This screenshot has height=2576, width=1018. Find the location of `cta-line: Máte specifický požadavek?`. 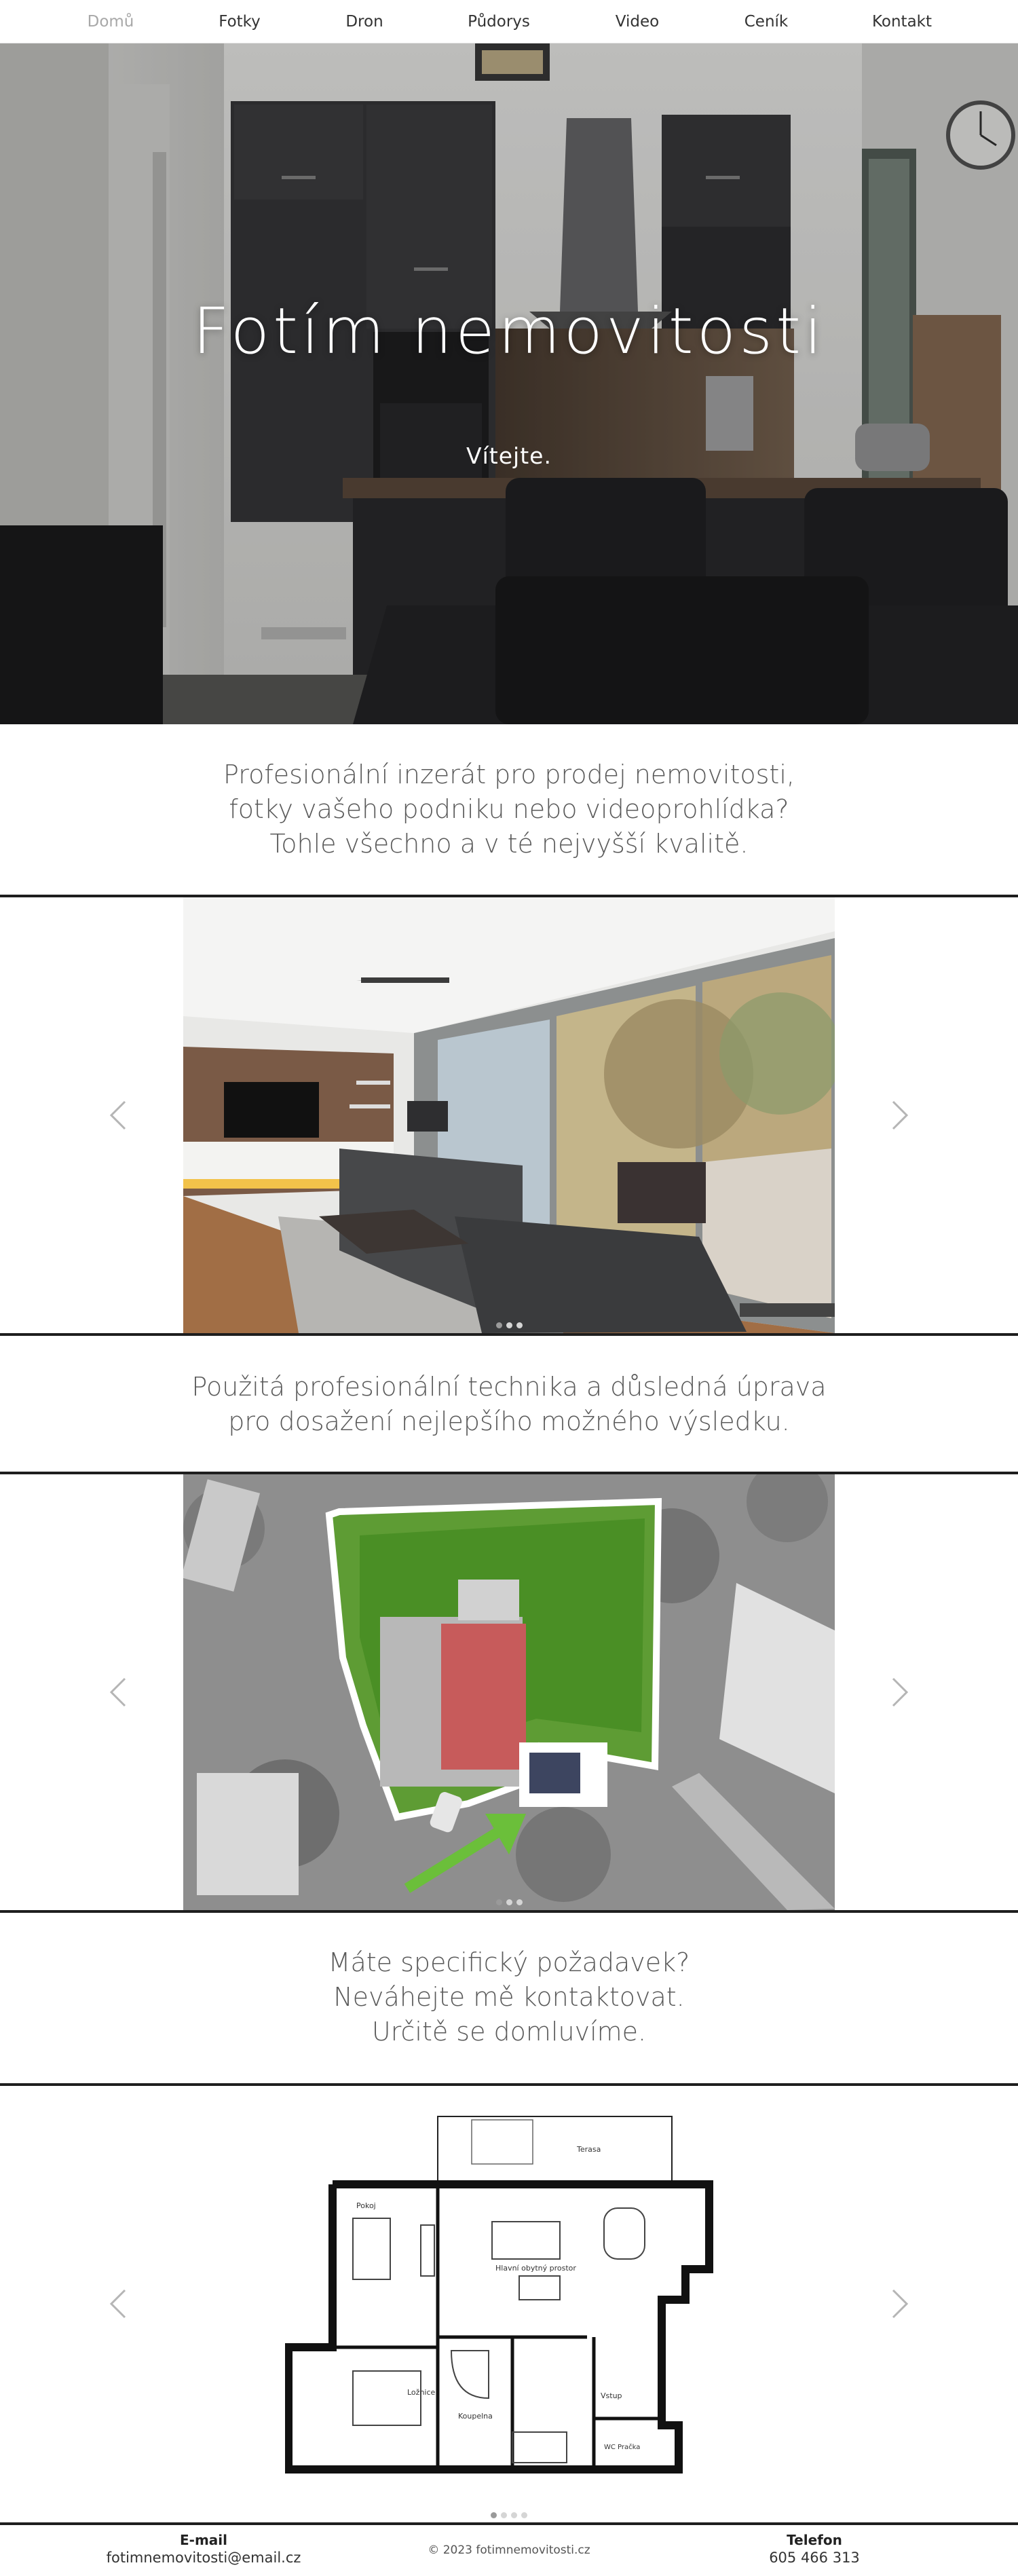

cta-line: Máte specifický požadavek? is located at coordinates (509, 1962).